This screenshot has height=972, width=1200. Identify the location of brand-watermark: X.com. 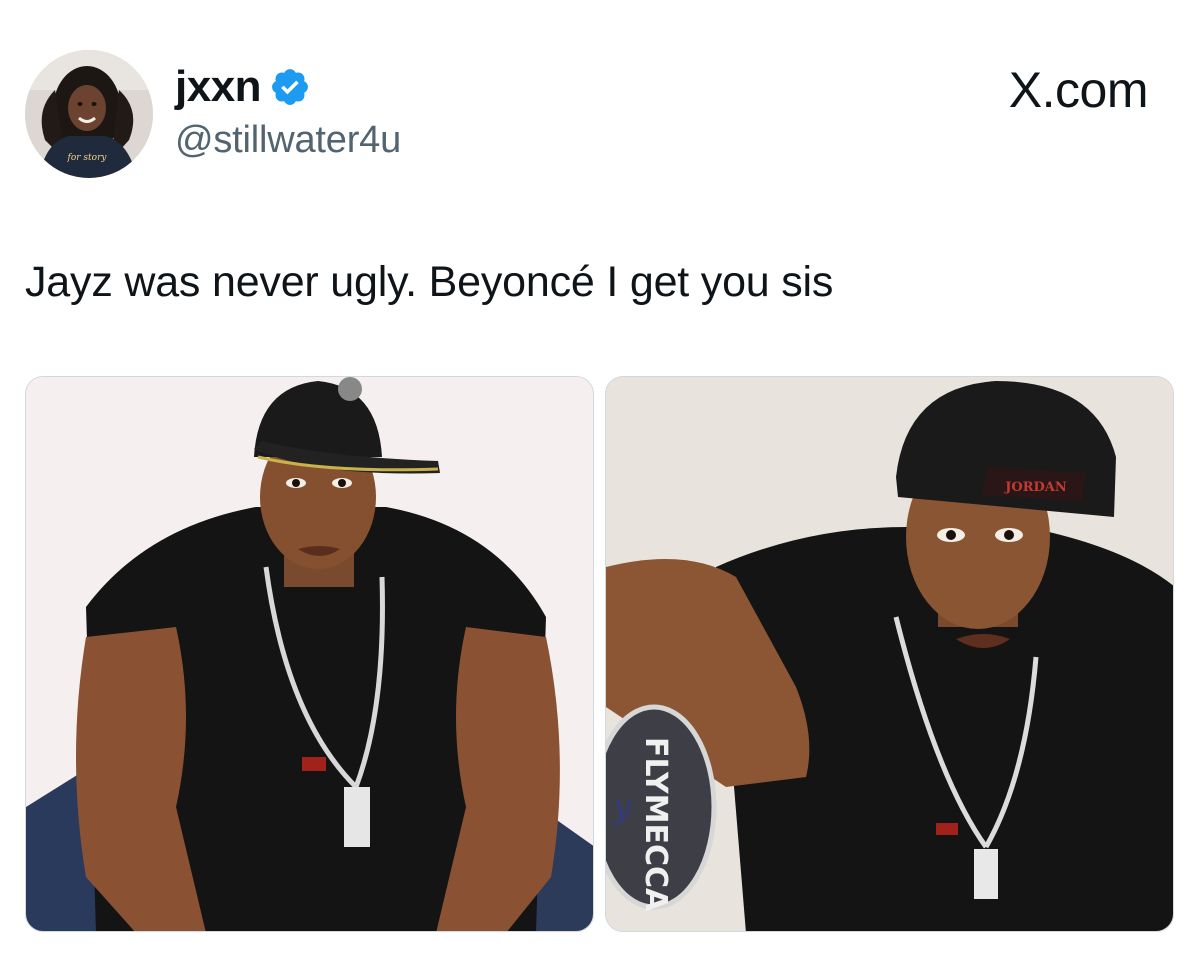
(1078, 90).